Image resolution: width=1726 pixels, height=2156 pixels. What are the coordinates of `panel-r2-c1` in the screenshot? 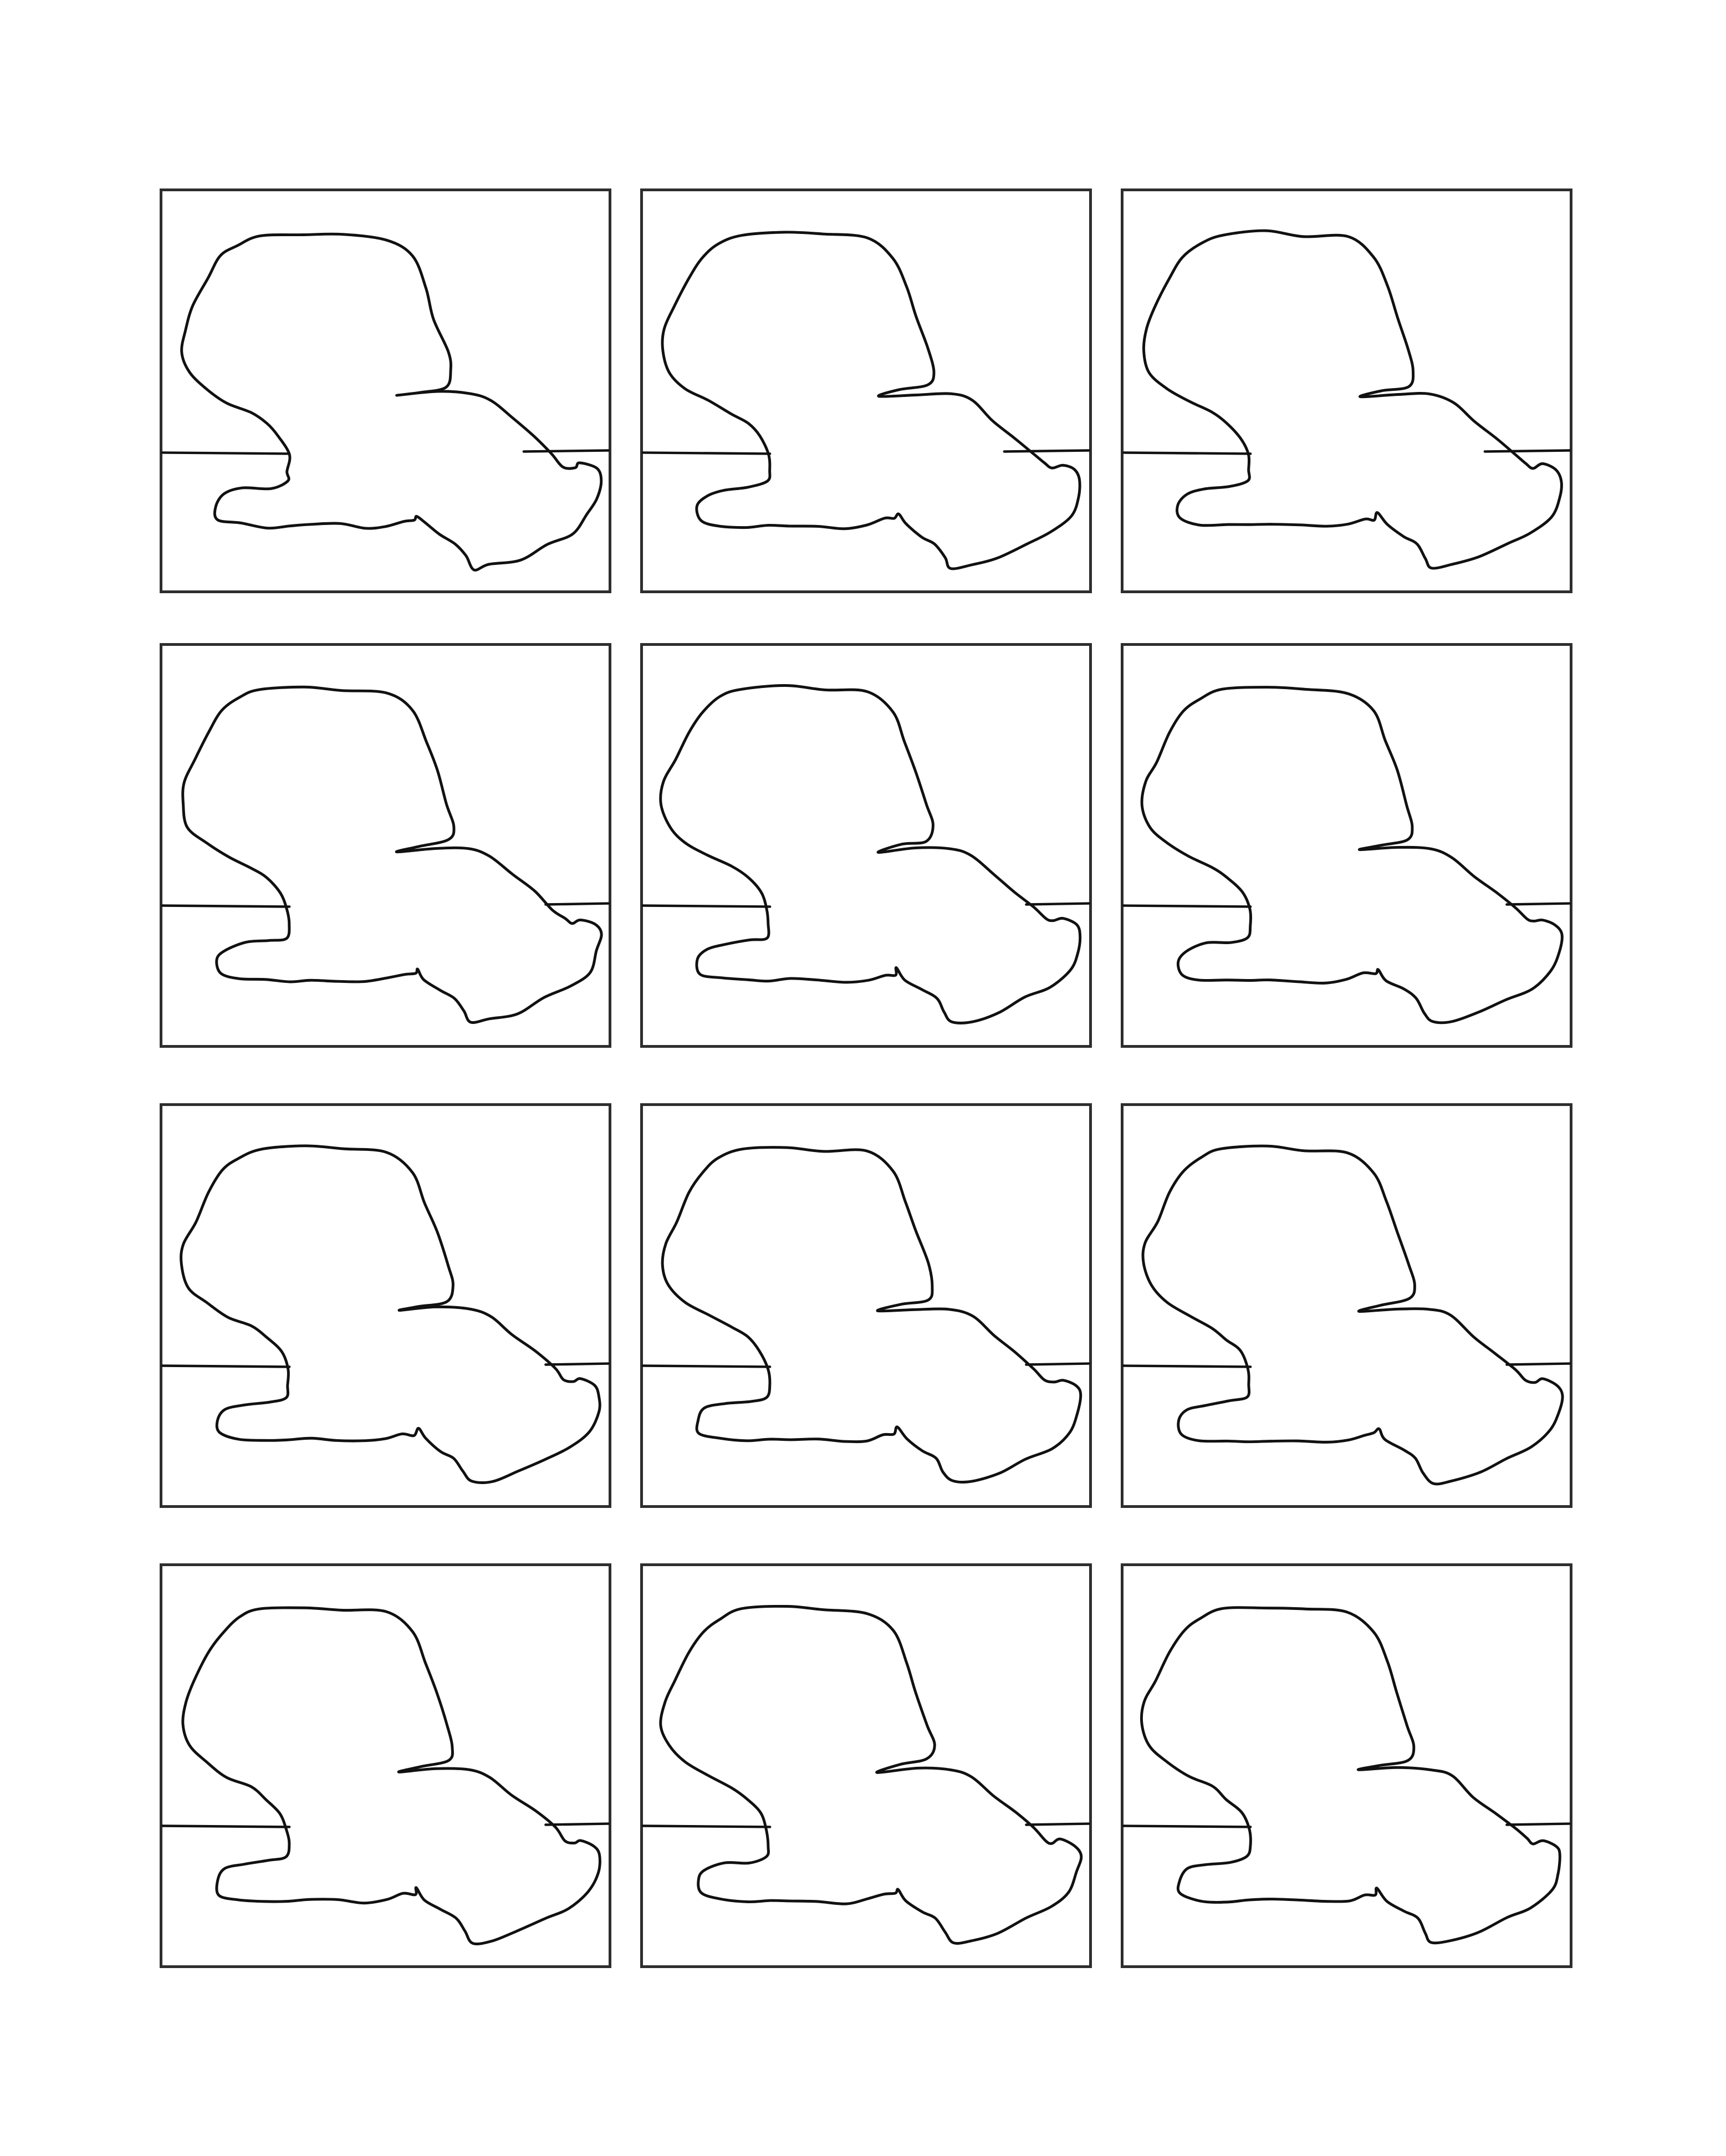 It's located at (385, 845).